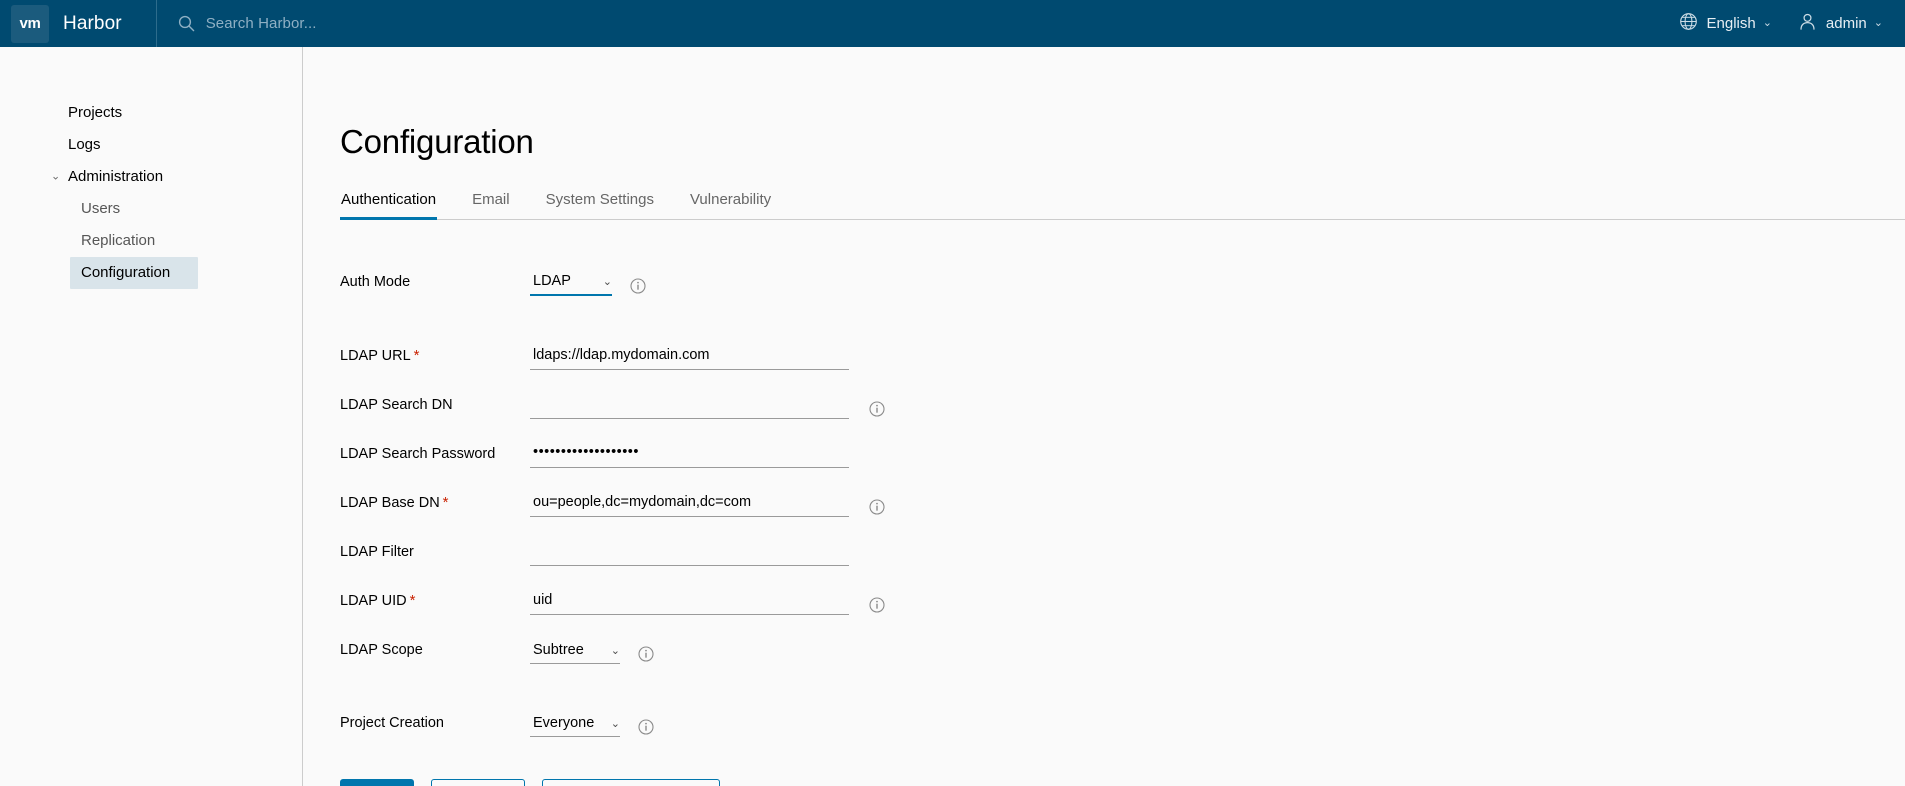 Image resolution: width=1905 pixels, height=786 pixels. What do you see at coordinates (689, 455) in the screenshot?
I see `ldap-search-password-input: •••••••••••••••••••` at bounding box center [689, 455].